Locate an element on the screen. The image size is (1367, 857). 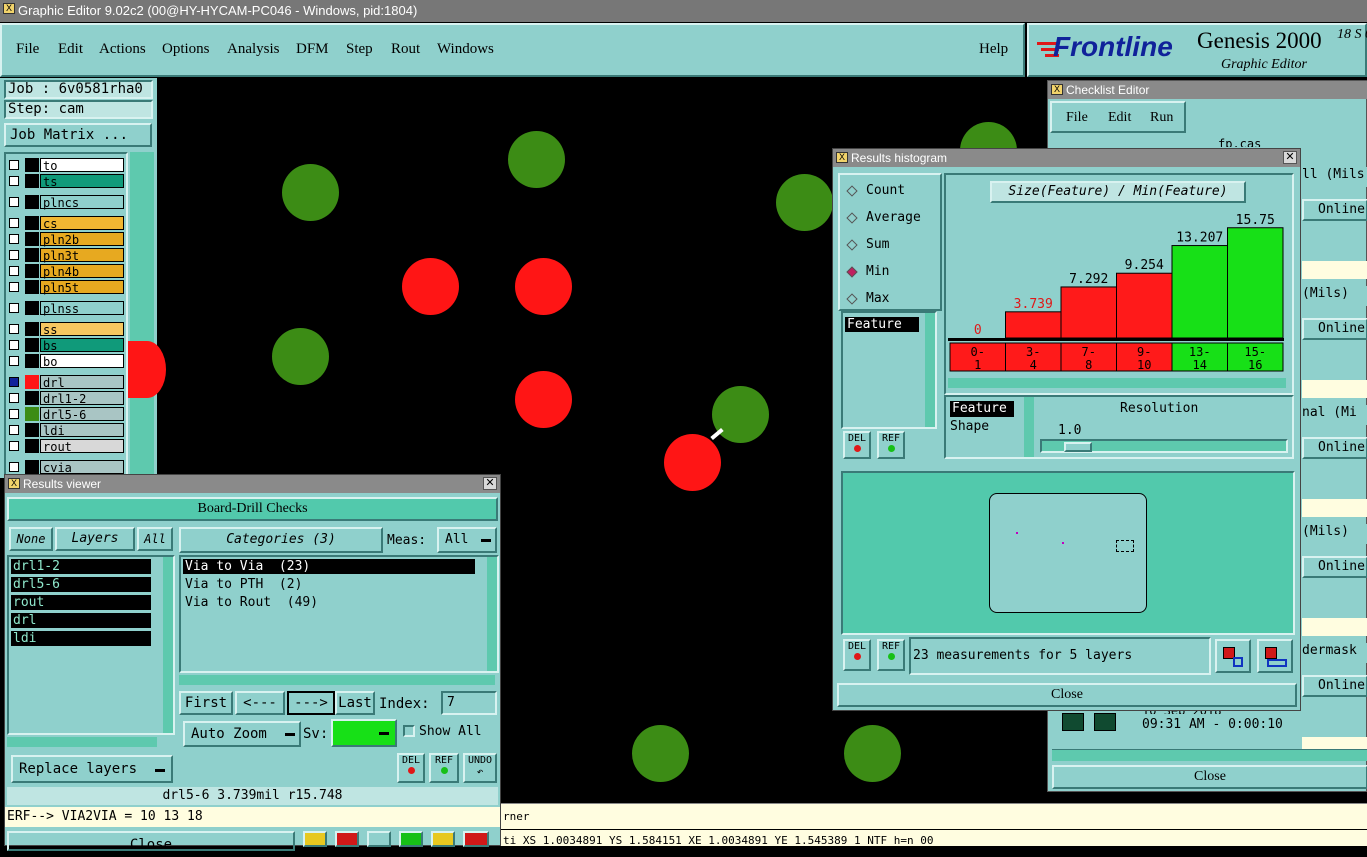
hist-ref-button-2: REF is located at coordinates (891, 655).